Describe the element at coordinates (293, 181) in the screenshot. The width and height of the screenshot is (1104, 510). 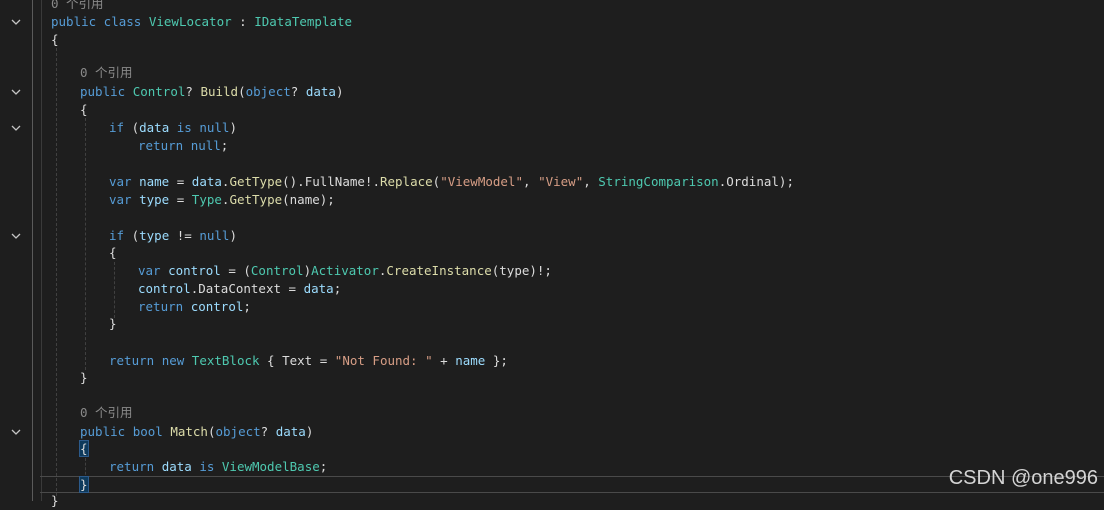
I see `punctuation: ().` at that location.